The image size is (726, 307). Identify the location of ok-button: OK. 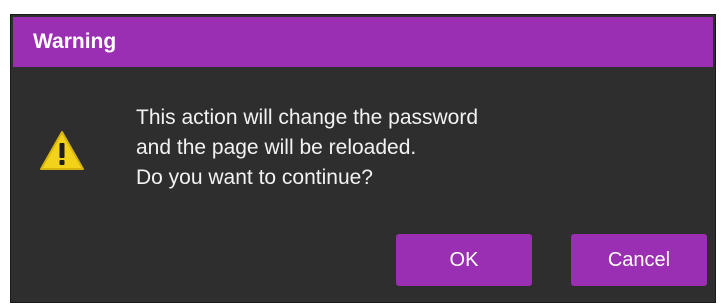
(464, 260).